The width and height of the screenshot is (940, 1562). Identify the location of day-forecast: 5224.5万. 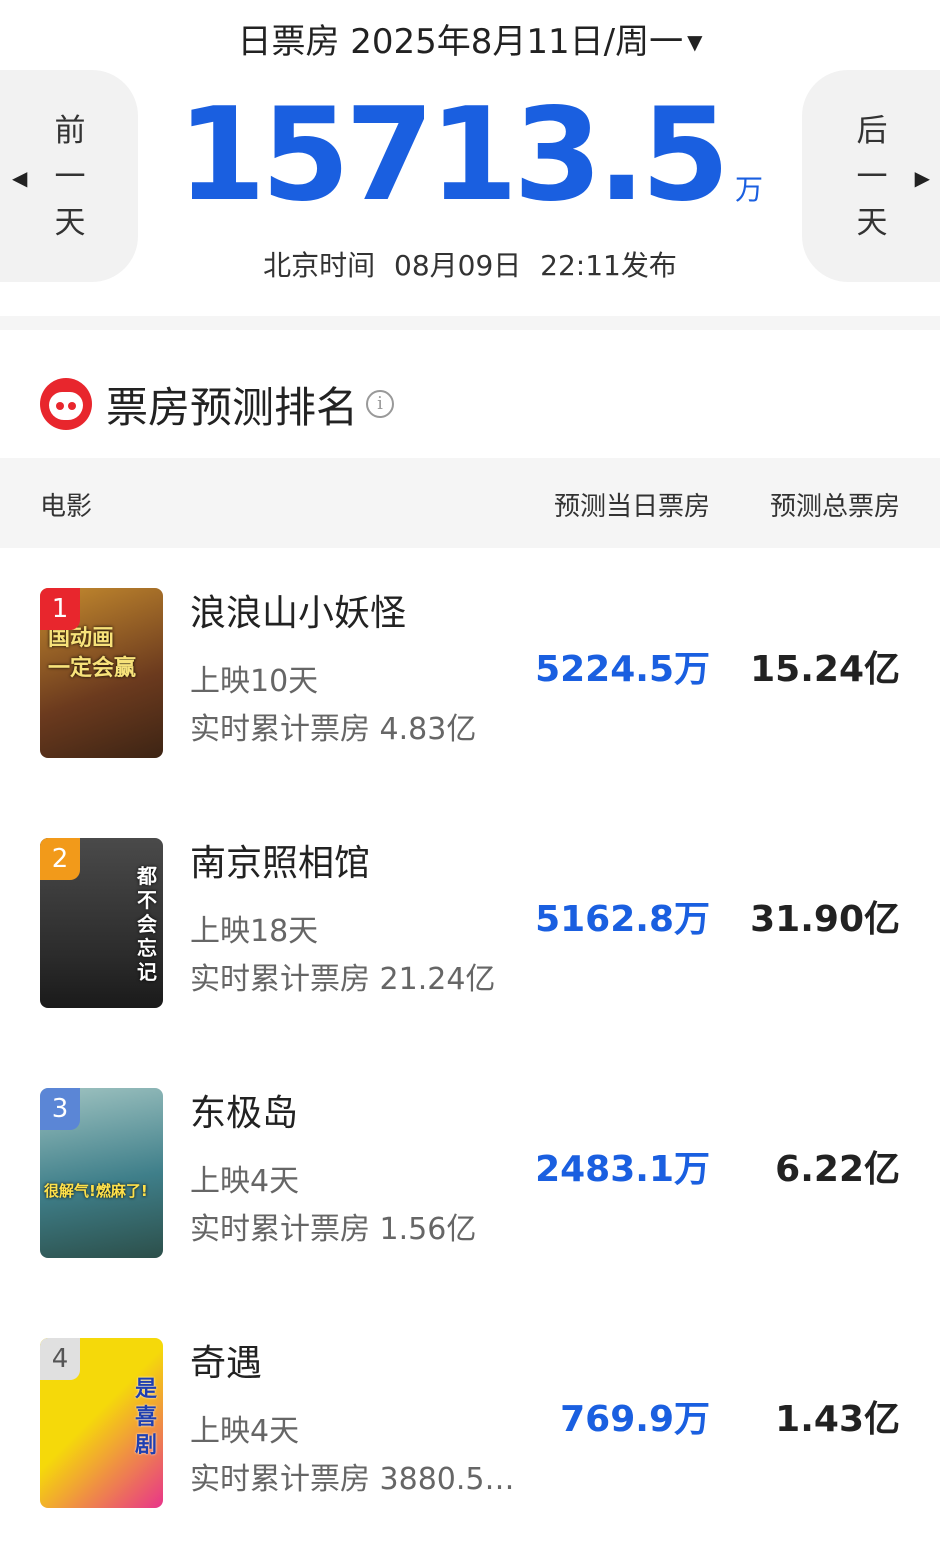
(622, 669).